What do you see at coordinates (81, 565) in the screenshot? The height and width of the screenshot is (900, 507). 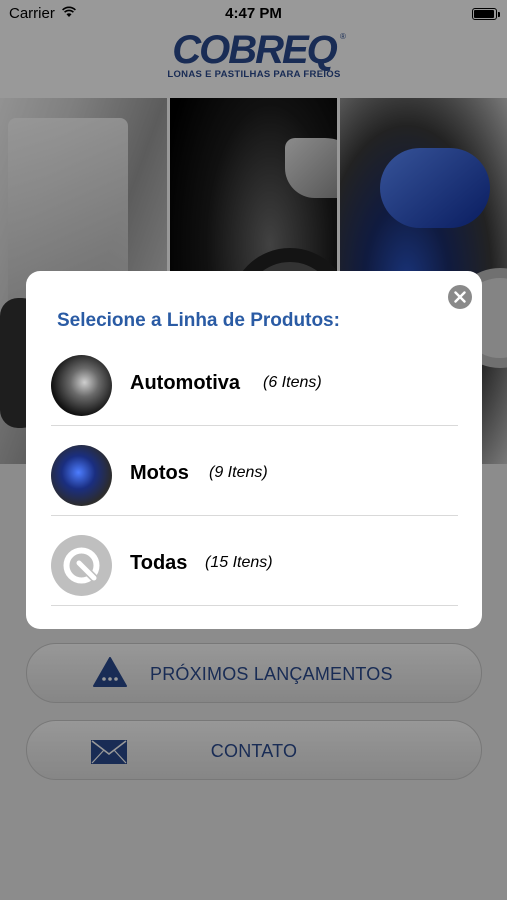 I see `cobreq-q-icon` at bounding box center [81, 565].